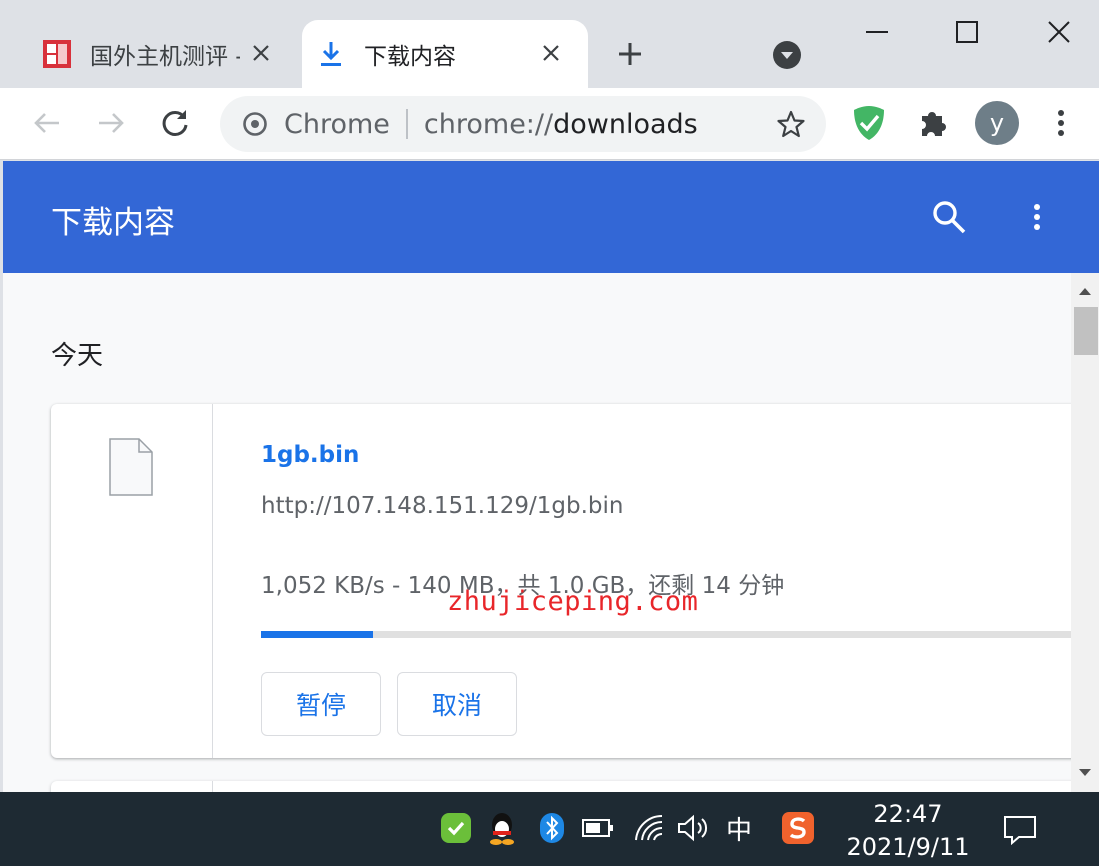 The image size is (1099, 866). Describe the element at coordinates (625, 124) in the screenshot. I see `url-path: downloads` at that location.